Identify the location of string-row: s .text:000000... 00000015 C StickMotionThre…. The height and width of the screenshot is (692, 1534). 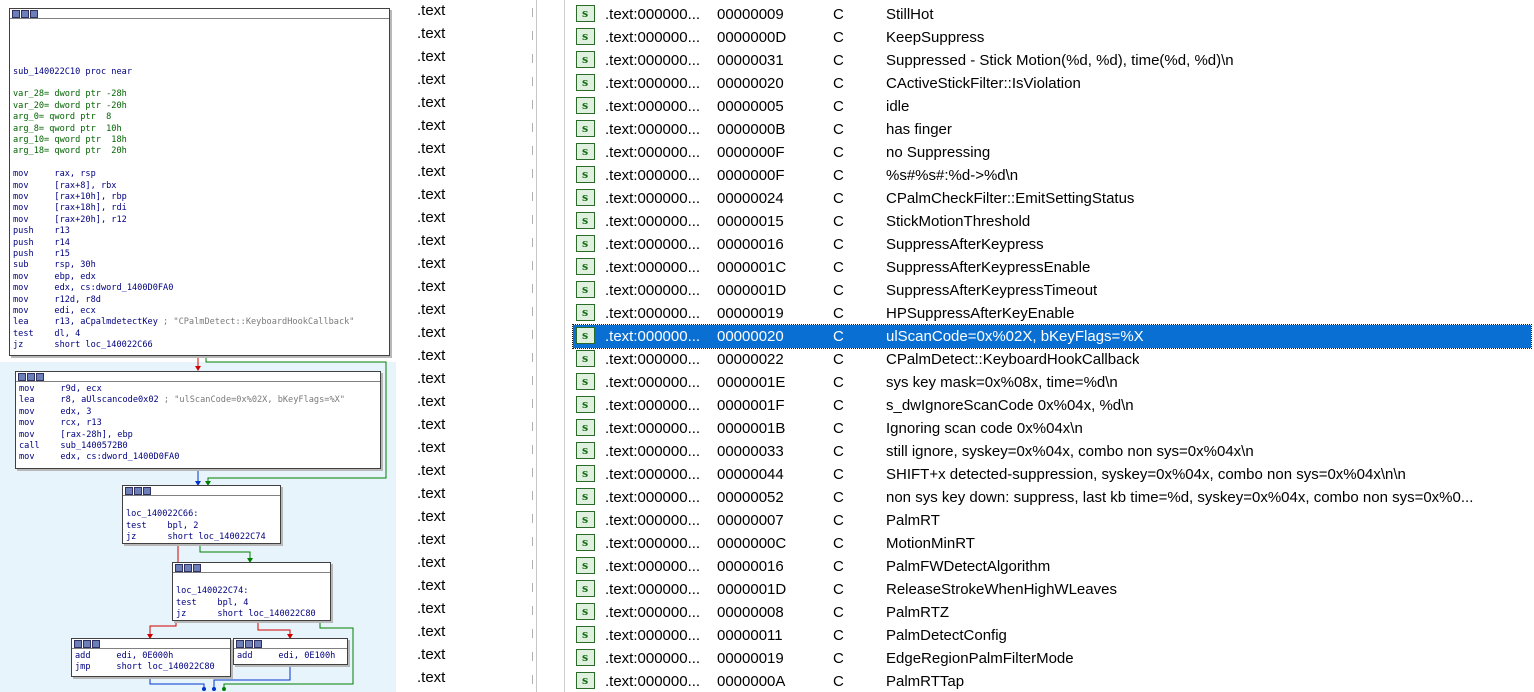
(1052, 221).